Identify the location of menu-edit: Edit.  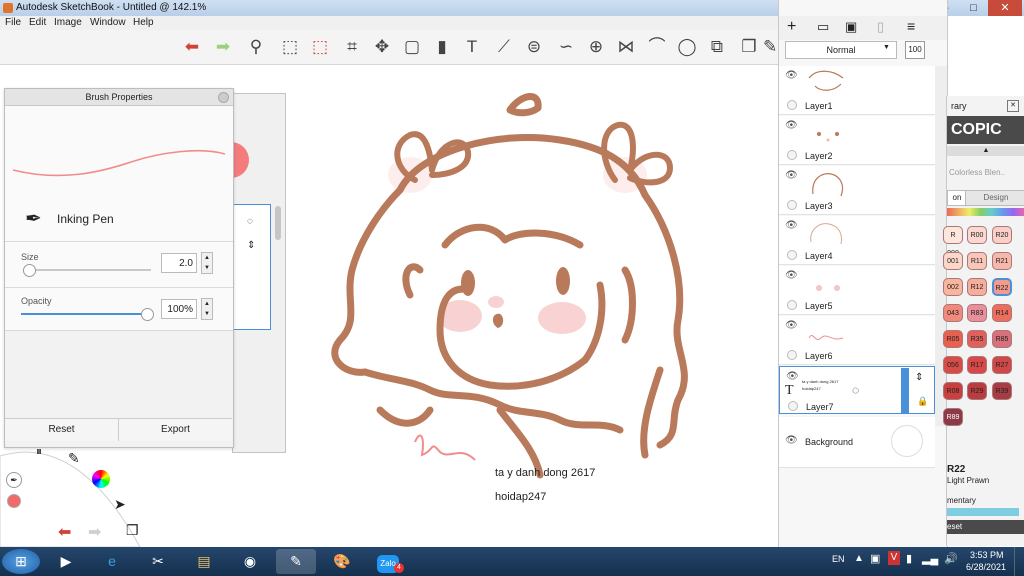
(37, 22).